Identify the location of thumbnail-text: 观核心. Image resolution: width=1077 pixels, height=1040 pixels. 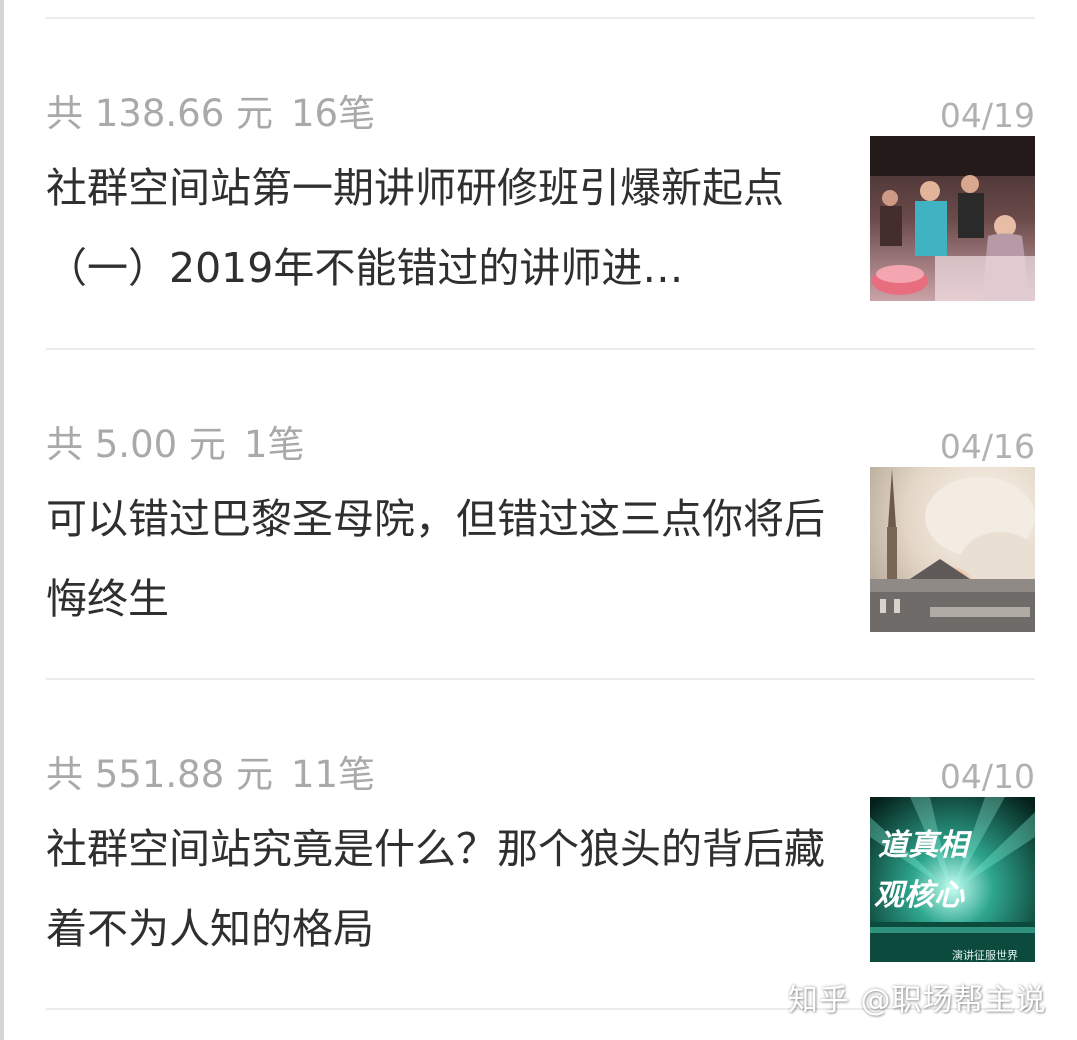
(919, 895).